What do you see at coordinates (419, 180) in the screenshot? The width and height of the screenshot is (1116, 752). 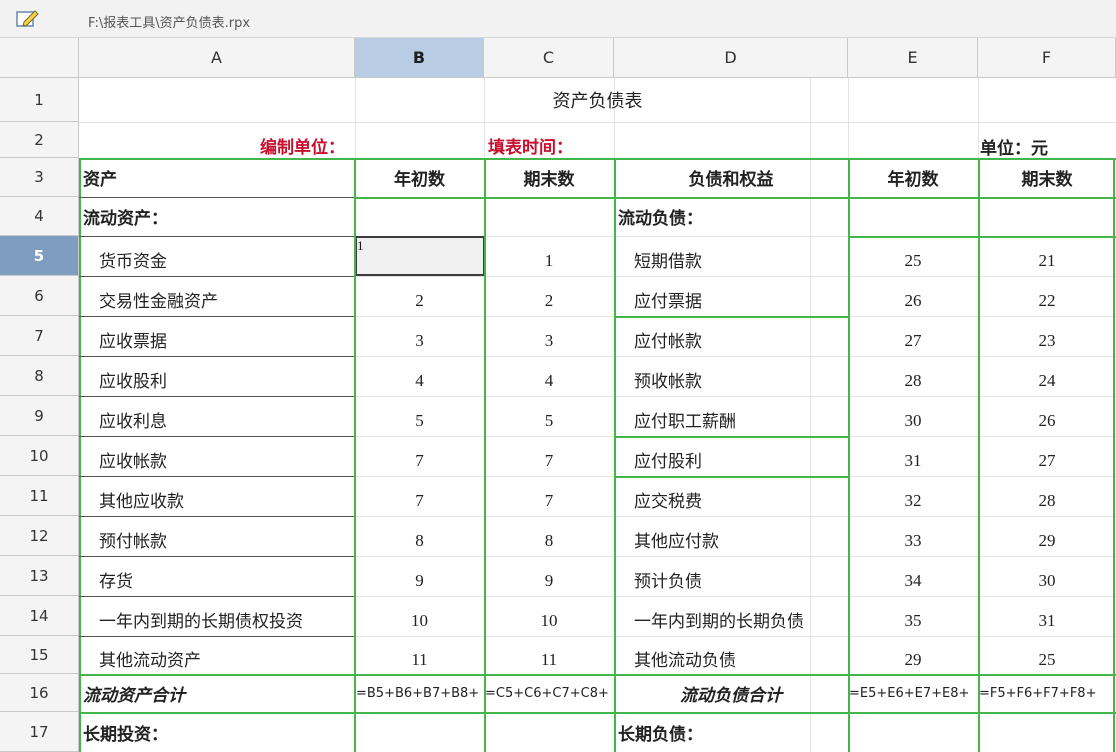 I see `header-begin: 年初数` at bounding box center [419, 180].